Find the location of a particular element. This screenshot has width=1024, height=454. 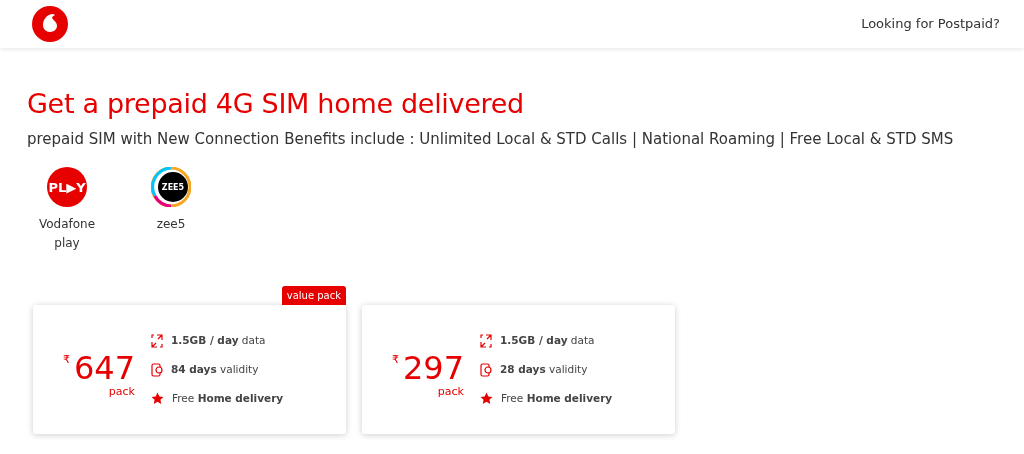

play-logo: PL▶Y is located at coordinates (67, 186).